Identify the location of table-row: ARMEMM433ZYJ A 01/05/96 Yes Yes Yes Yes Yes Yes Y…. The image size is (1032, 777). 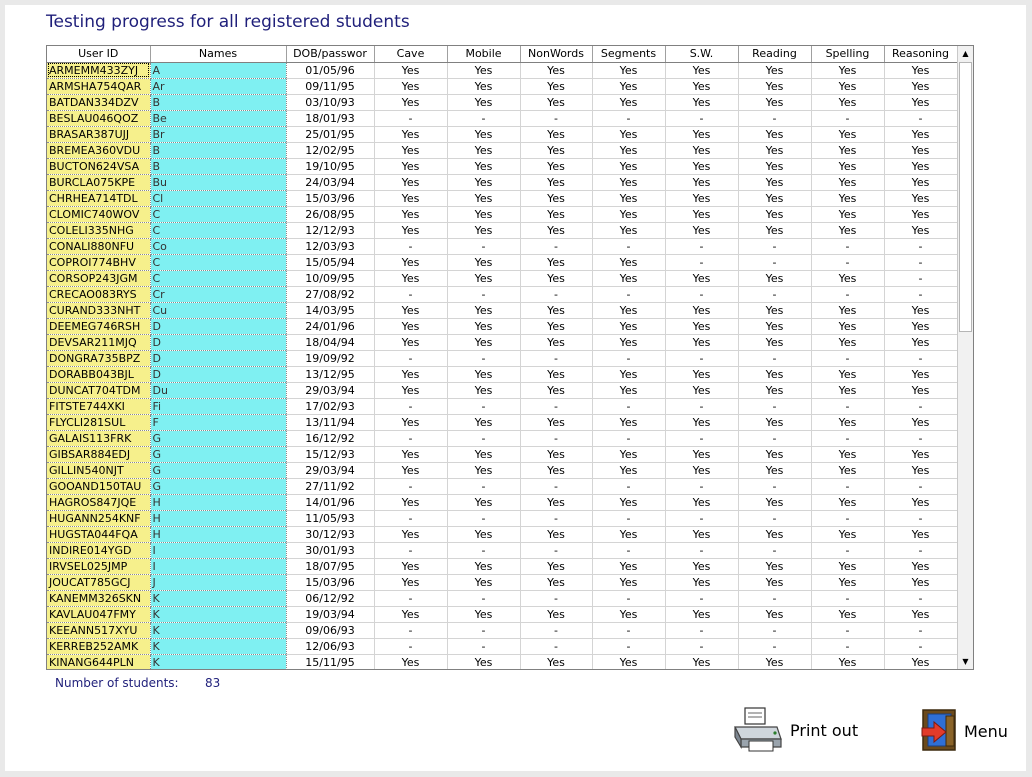
(502, 70).